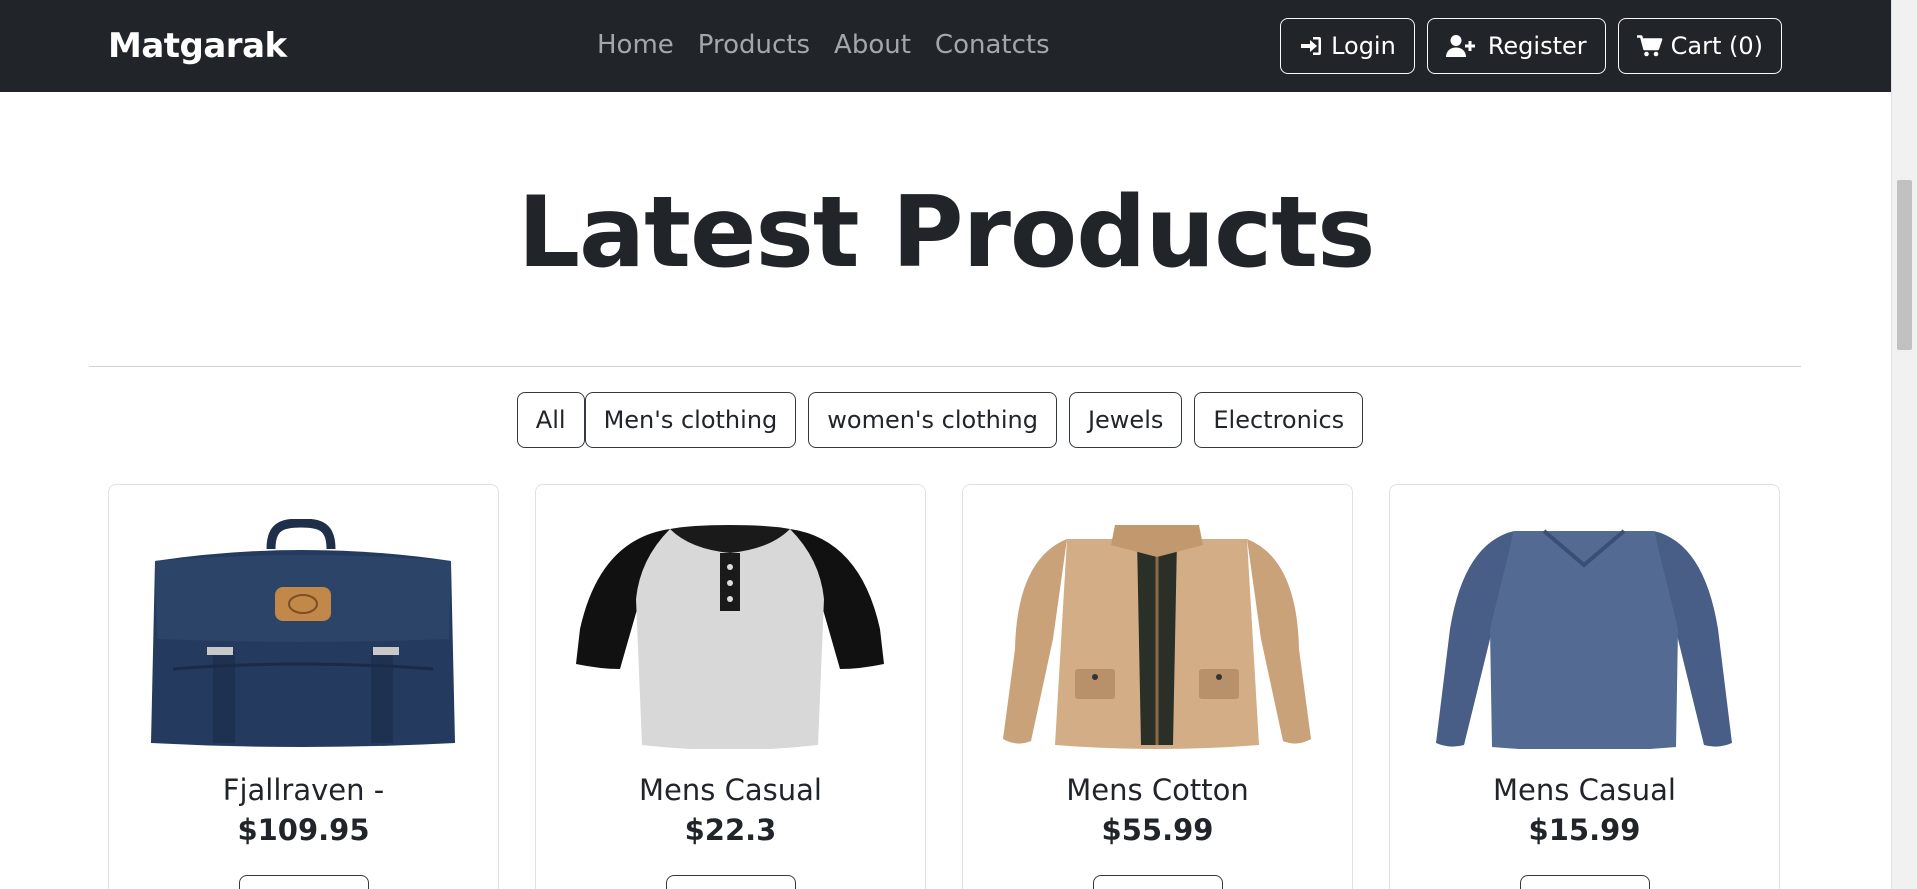  I want to click on filter-all-button: All, so click(550, 420).